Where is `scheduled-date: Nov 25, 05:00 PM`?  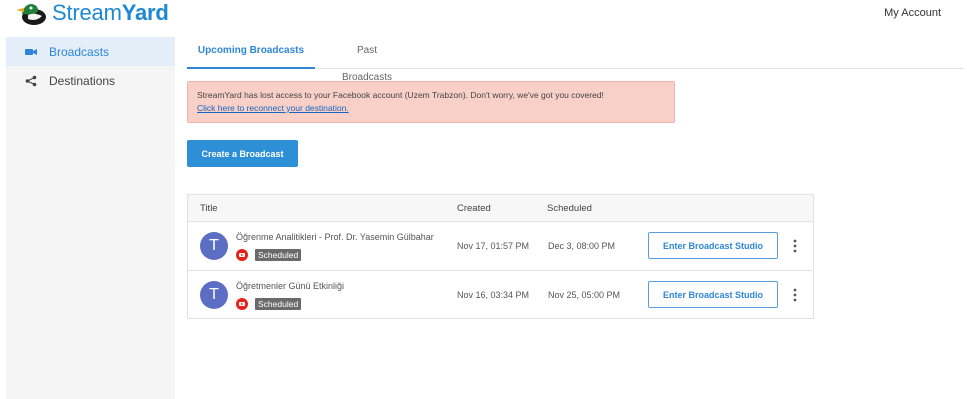
scheduled-date: Nov 25, 05:00 PM is located at coordinates (584, 295).